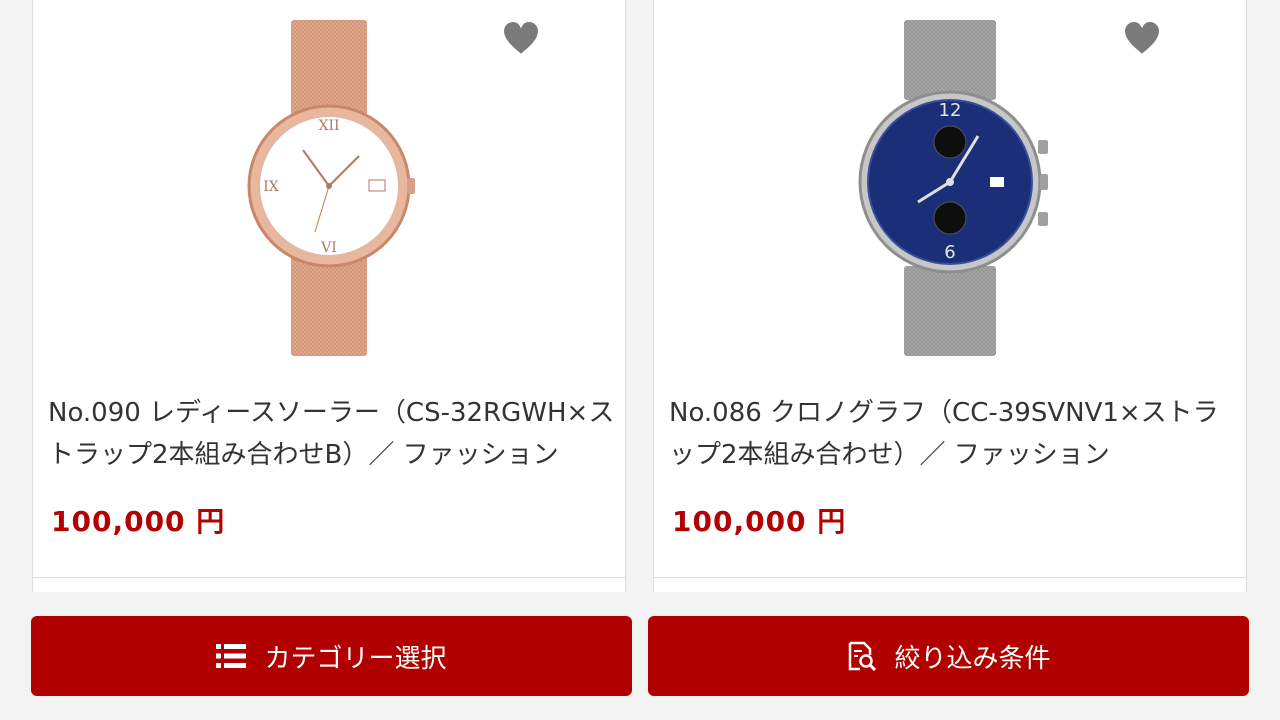 The image size is (1280, 720). Describe the element at coordinates (328, 248) in the screenshot. I see `svg-text: VI` at that location.